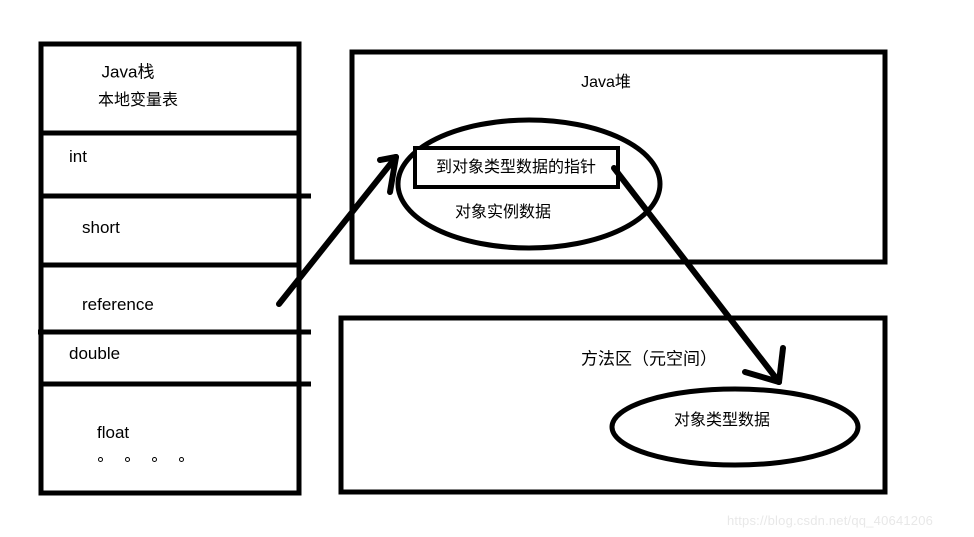 This screenshot has height=537, width=974. What do you see at coordinates (118, 304) in the screenshot?
I see `stack-slot-reference: reference` at bounding box center [118, 304].